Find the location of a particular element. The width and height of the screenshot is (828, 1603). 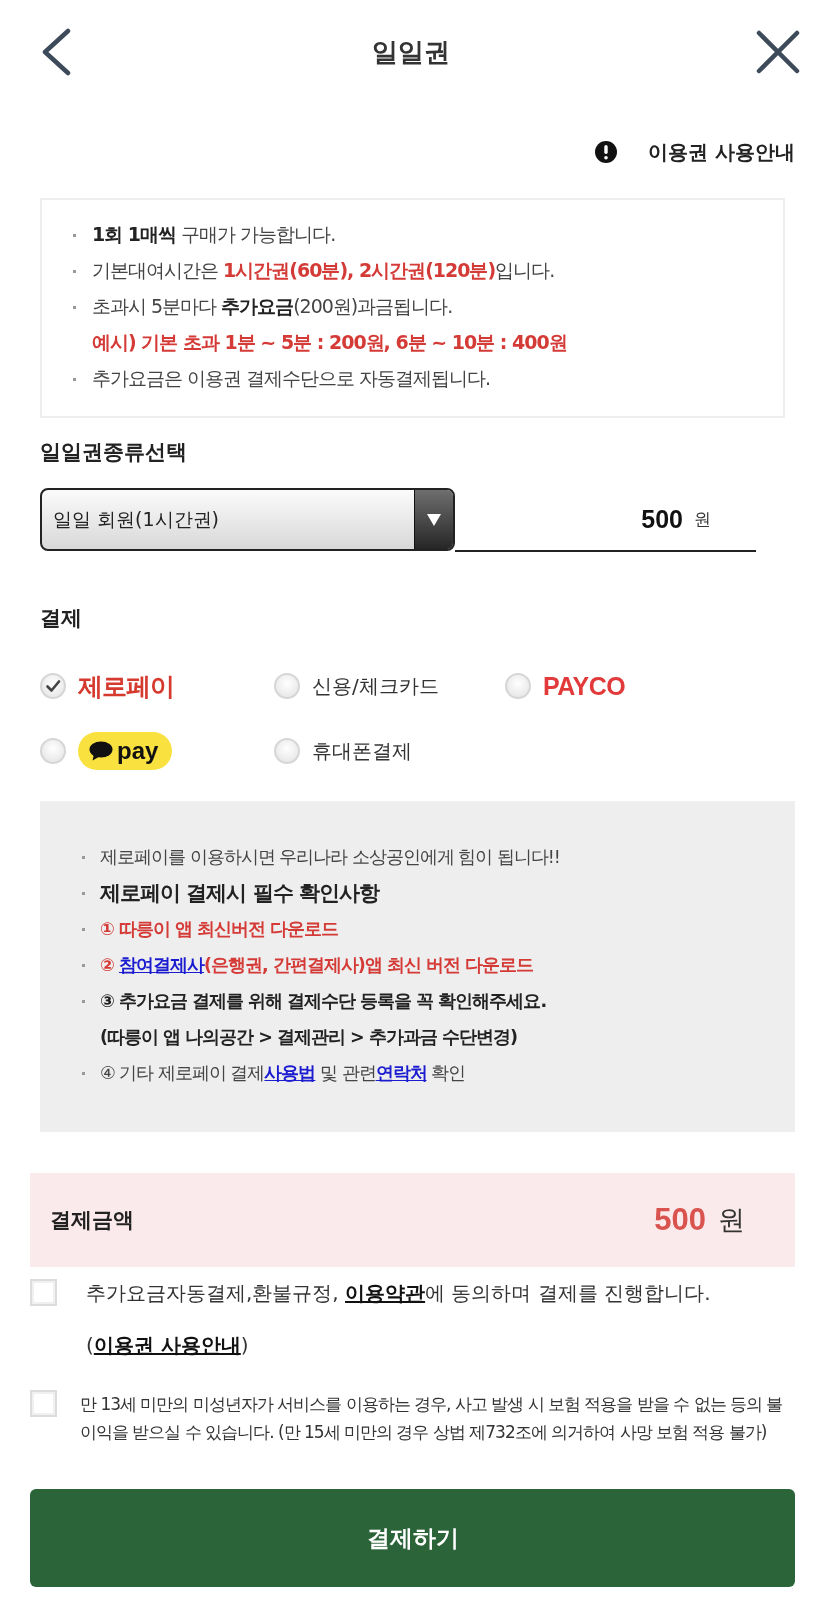

total-label: 결제금액 is located at coordinates (92, 1220).